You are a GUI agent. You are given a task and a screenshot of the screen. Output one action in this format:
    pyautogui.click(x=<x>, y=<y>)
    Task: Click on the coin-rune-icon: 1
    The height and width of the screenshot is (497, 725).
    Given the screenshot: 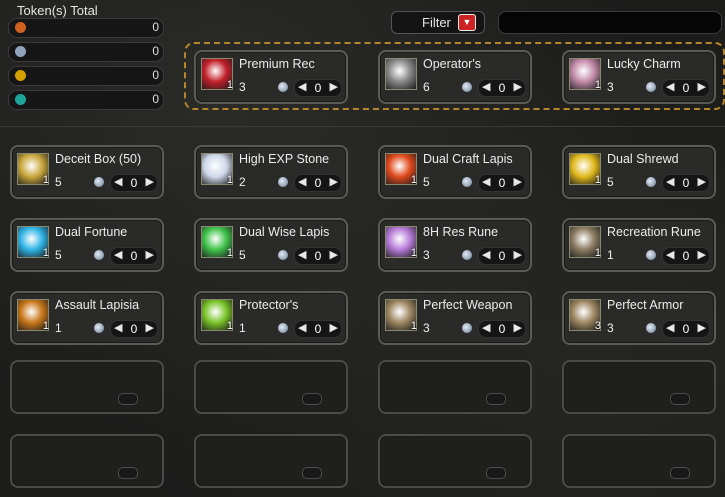 What is the action you would take?
    pyautogui.click(x=585, y=242)
    